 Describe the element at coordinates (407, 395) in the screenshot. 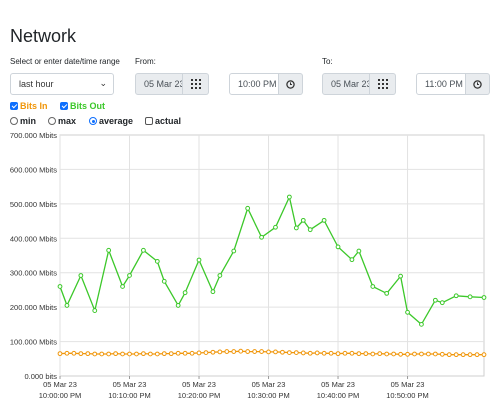

I see `x-tick-time: 10:50:00 PM` at that location.